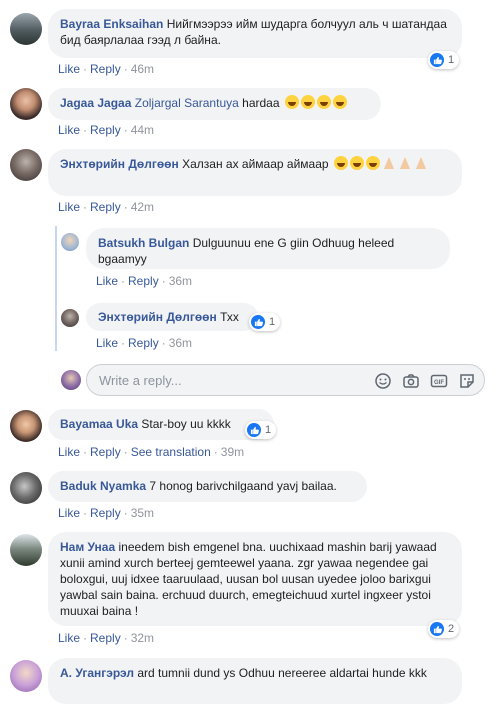  Describe the element at coordinates (224, 380) in the screenshot. I see `reply-input` at that location.